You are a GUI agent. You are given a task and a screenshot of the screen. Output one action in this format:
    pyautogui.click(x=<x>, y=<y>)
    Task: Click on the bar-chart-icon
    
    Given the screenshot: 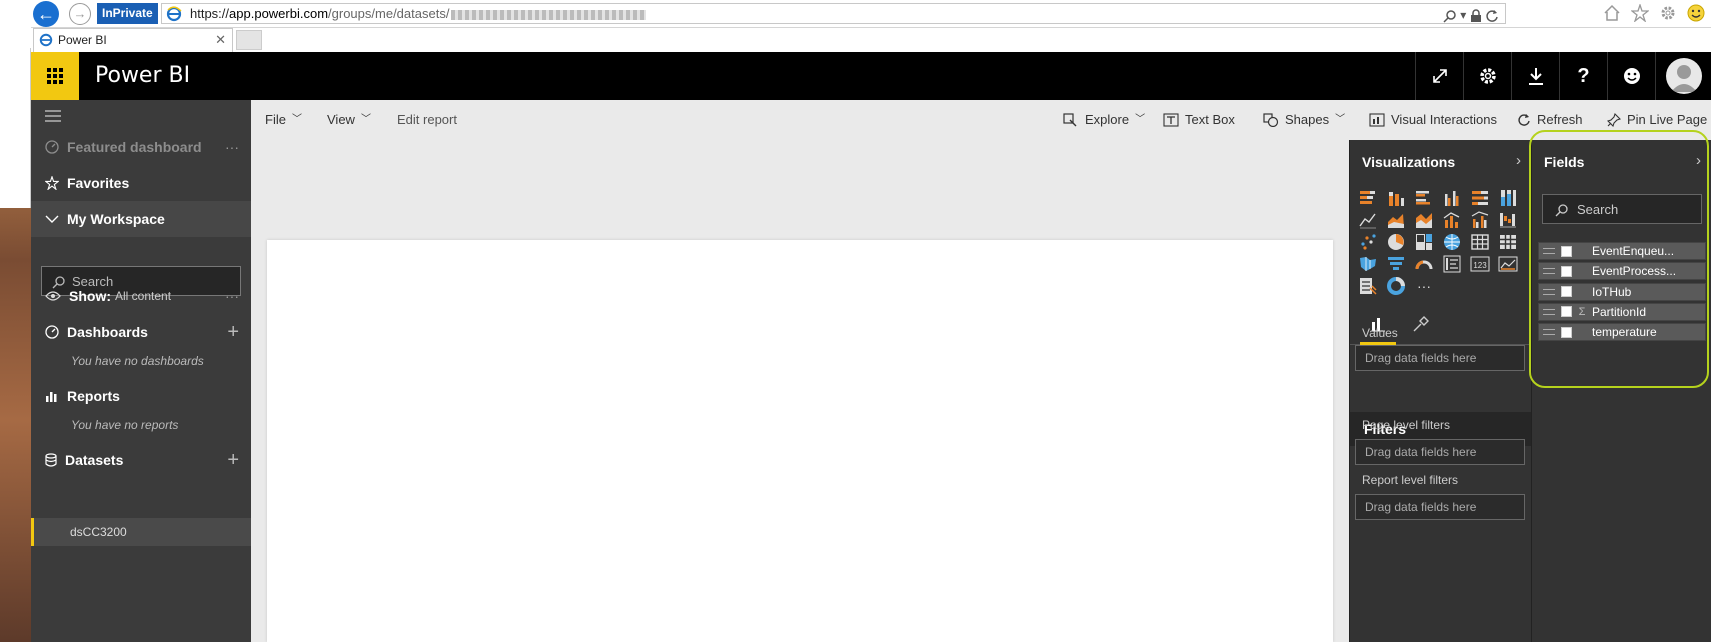 What is the action you would take?
    pyautogui.click(x=51, y=397)
    